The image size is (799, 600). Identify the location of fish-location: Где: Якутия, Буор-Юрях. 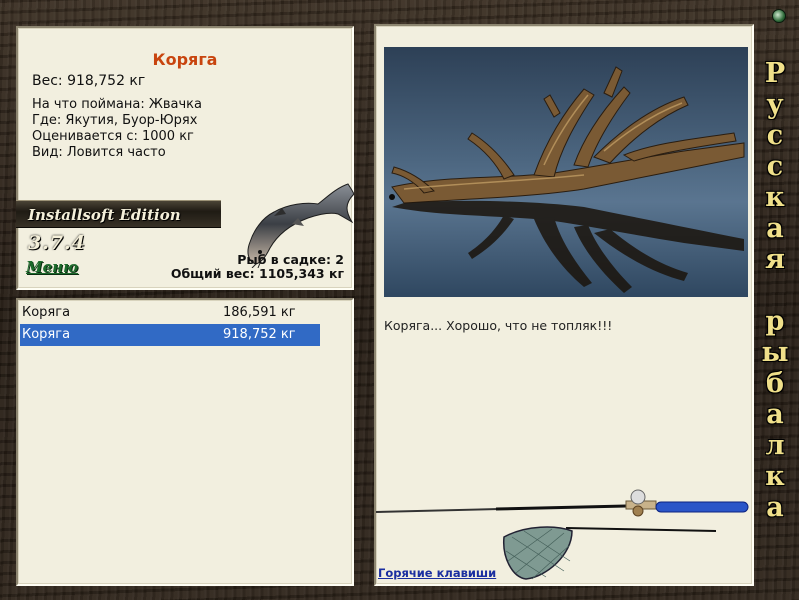
(115, 120).